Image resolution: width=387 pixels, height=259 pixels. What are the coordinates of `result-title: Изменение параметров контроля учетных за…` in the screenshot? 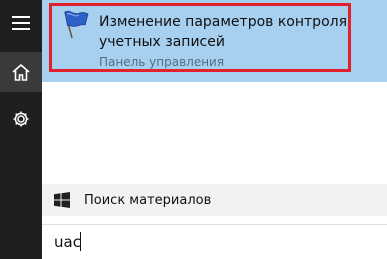 It's located at (223, 32).